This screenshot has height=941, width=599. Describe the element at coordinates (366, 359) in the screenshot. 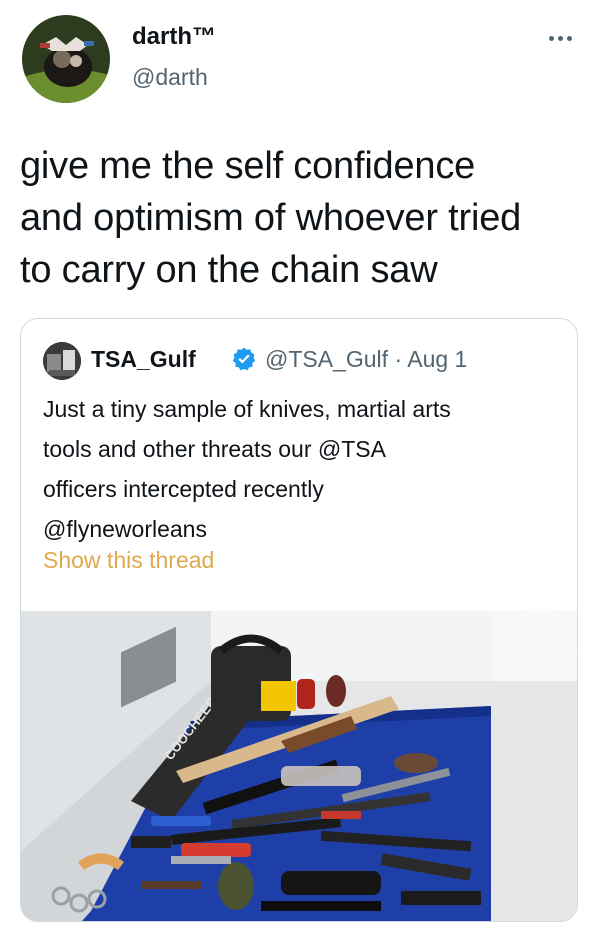

I see `quoted-handle-date: @TSA_Gulf · Aug 1` at that location.